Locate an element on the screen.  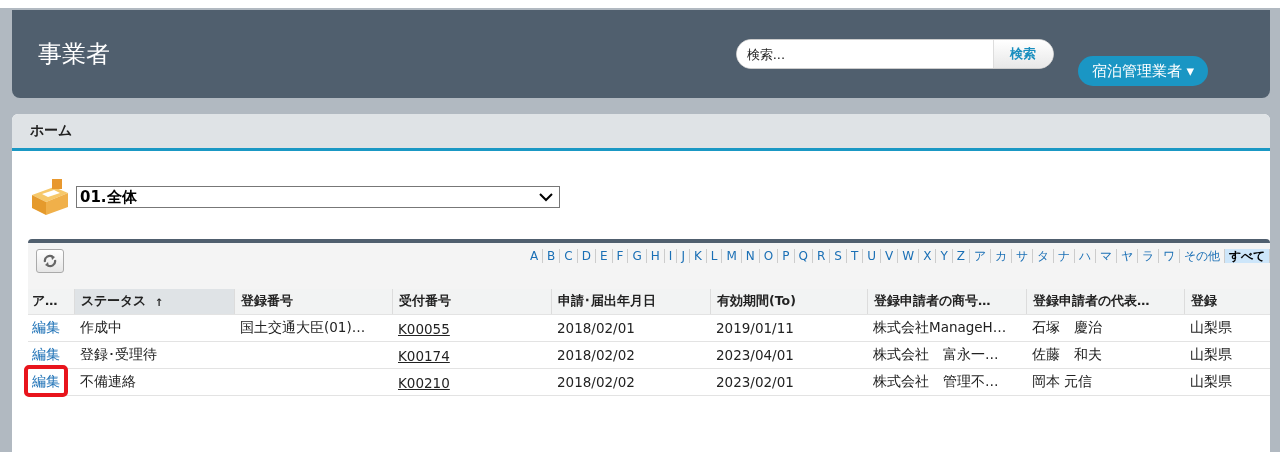
alphabet-filter-link: ア is located at coordinates (980, 256).